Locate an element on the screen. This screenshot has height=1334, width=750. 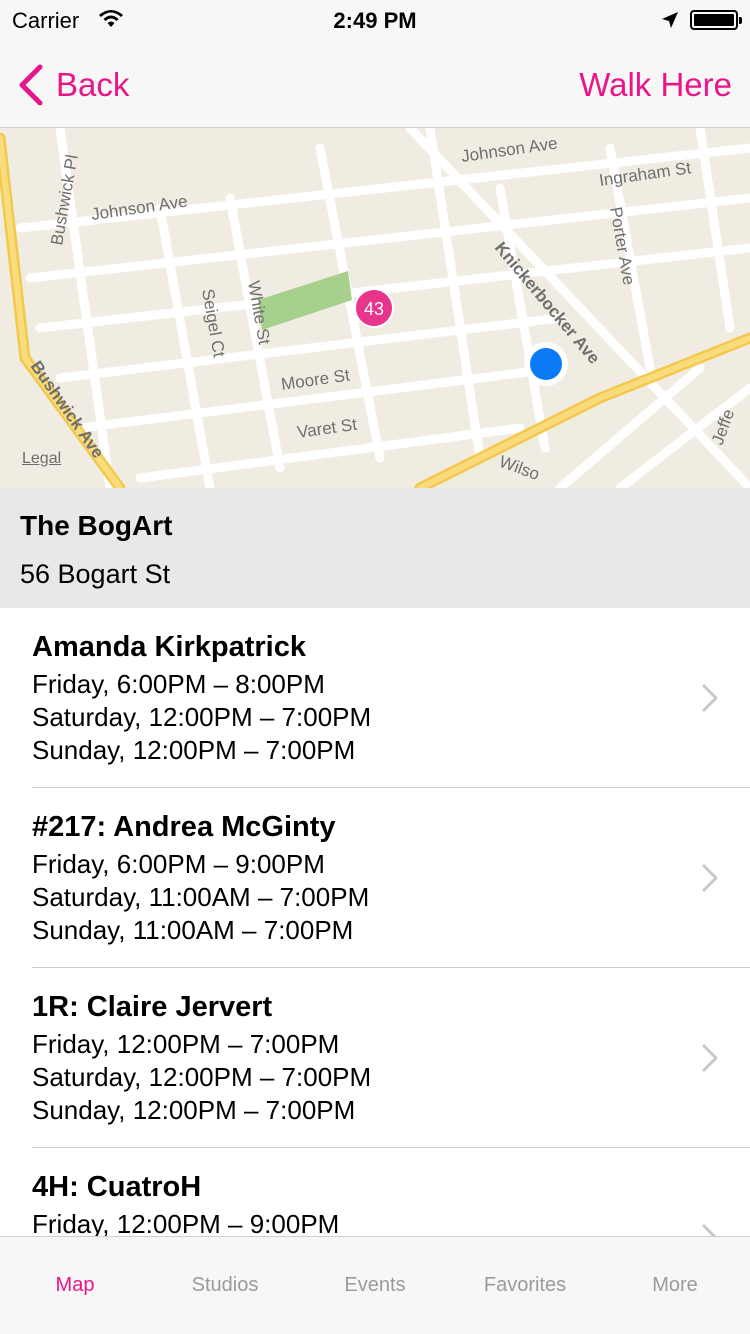
clock: 2:49 PM is located at coordinates (375, 20).